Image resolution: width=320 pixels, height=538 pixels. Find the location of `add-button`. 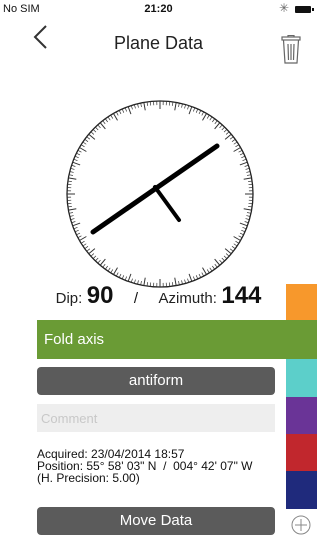

add-button is located at coordinates (301, 525).